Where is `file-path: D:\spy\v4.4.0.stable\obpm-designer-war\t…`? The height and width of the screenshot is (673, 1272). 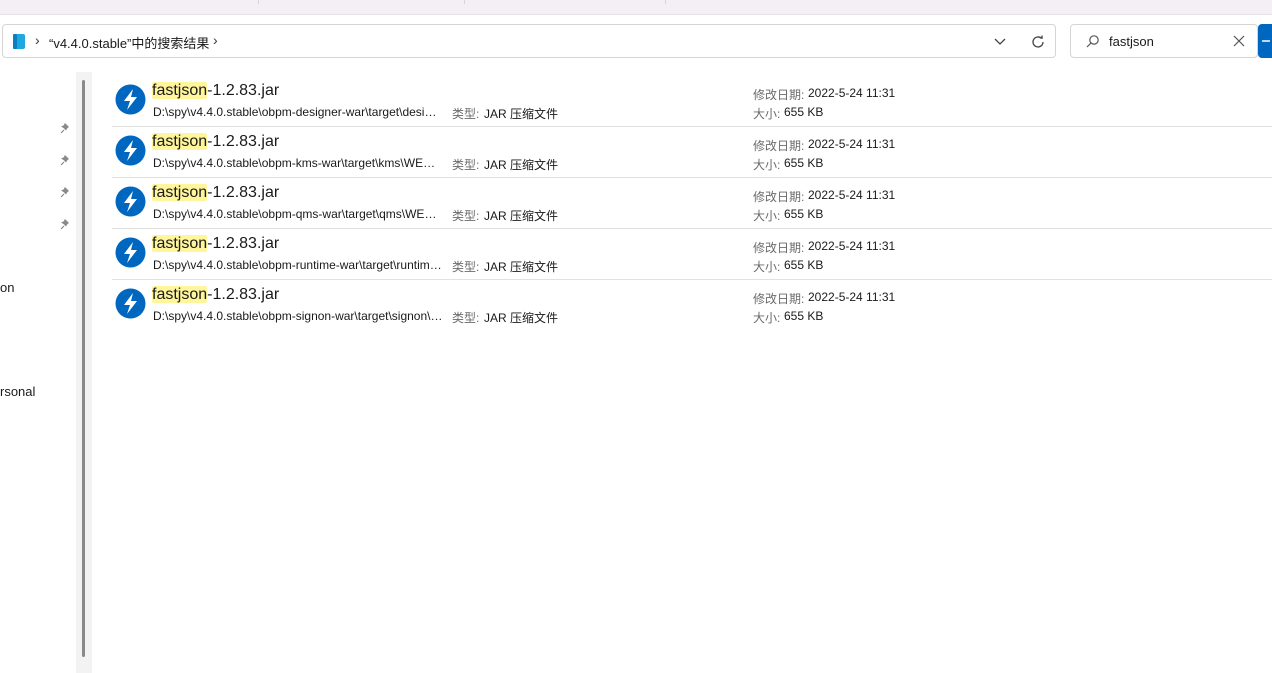 file-path: D:\spy\v4.4.0.stable\obpm-designer-war\t… is located at coordinates (298, 112).